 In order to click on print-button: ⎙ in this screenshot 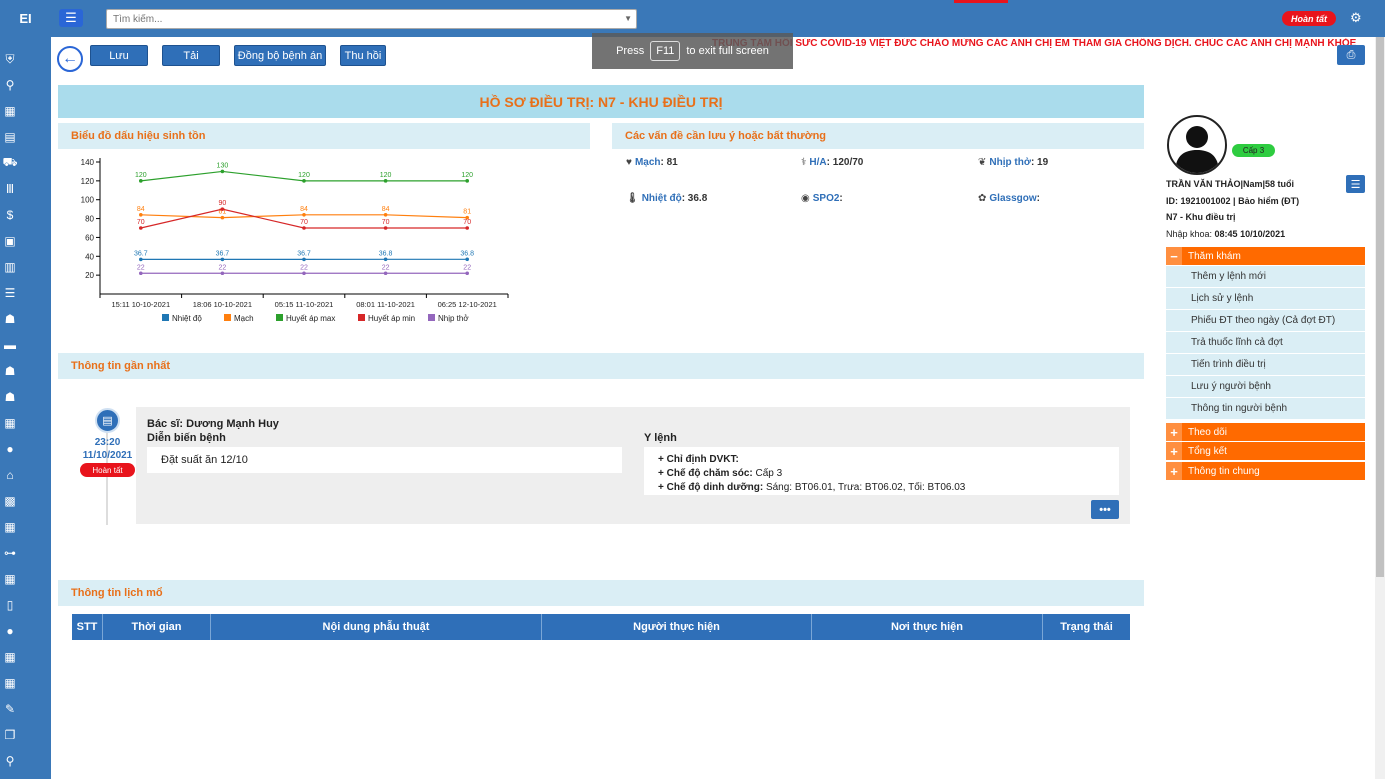, I will do `click(1351, 55)`.